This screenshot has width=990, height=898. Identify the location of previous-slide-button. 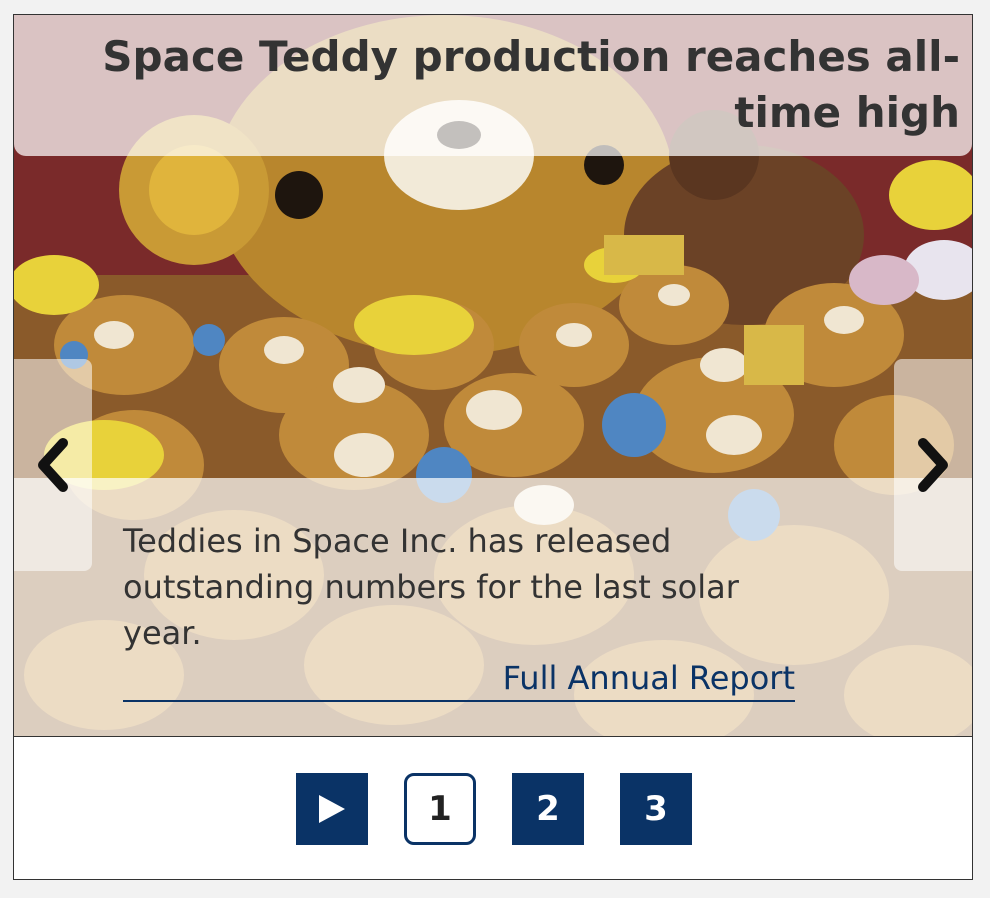
(53, 465).